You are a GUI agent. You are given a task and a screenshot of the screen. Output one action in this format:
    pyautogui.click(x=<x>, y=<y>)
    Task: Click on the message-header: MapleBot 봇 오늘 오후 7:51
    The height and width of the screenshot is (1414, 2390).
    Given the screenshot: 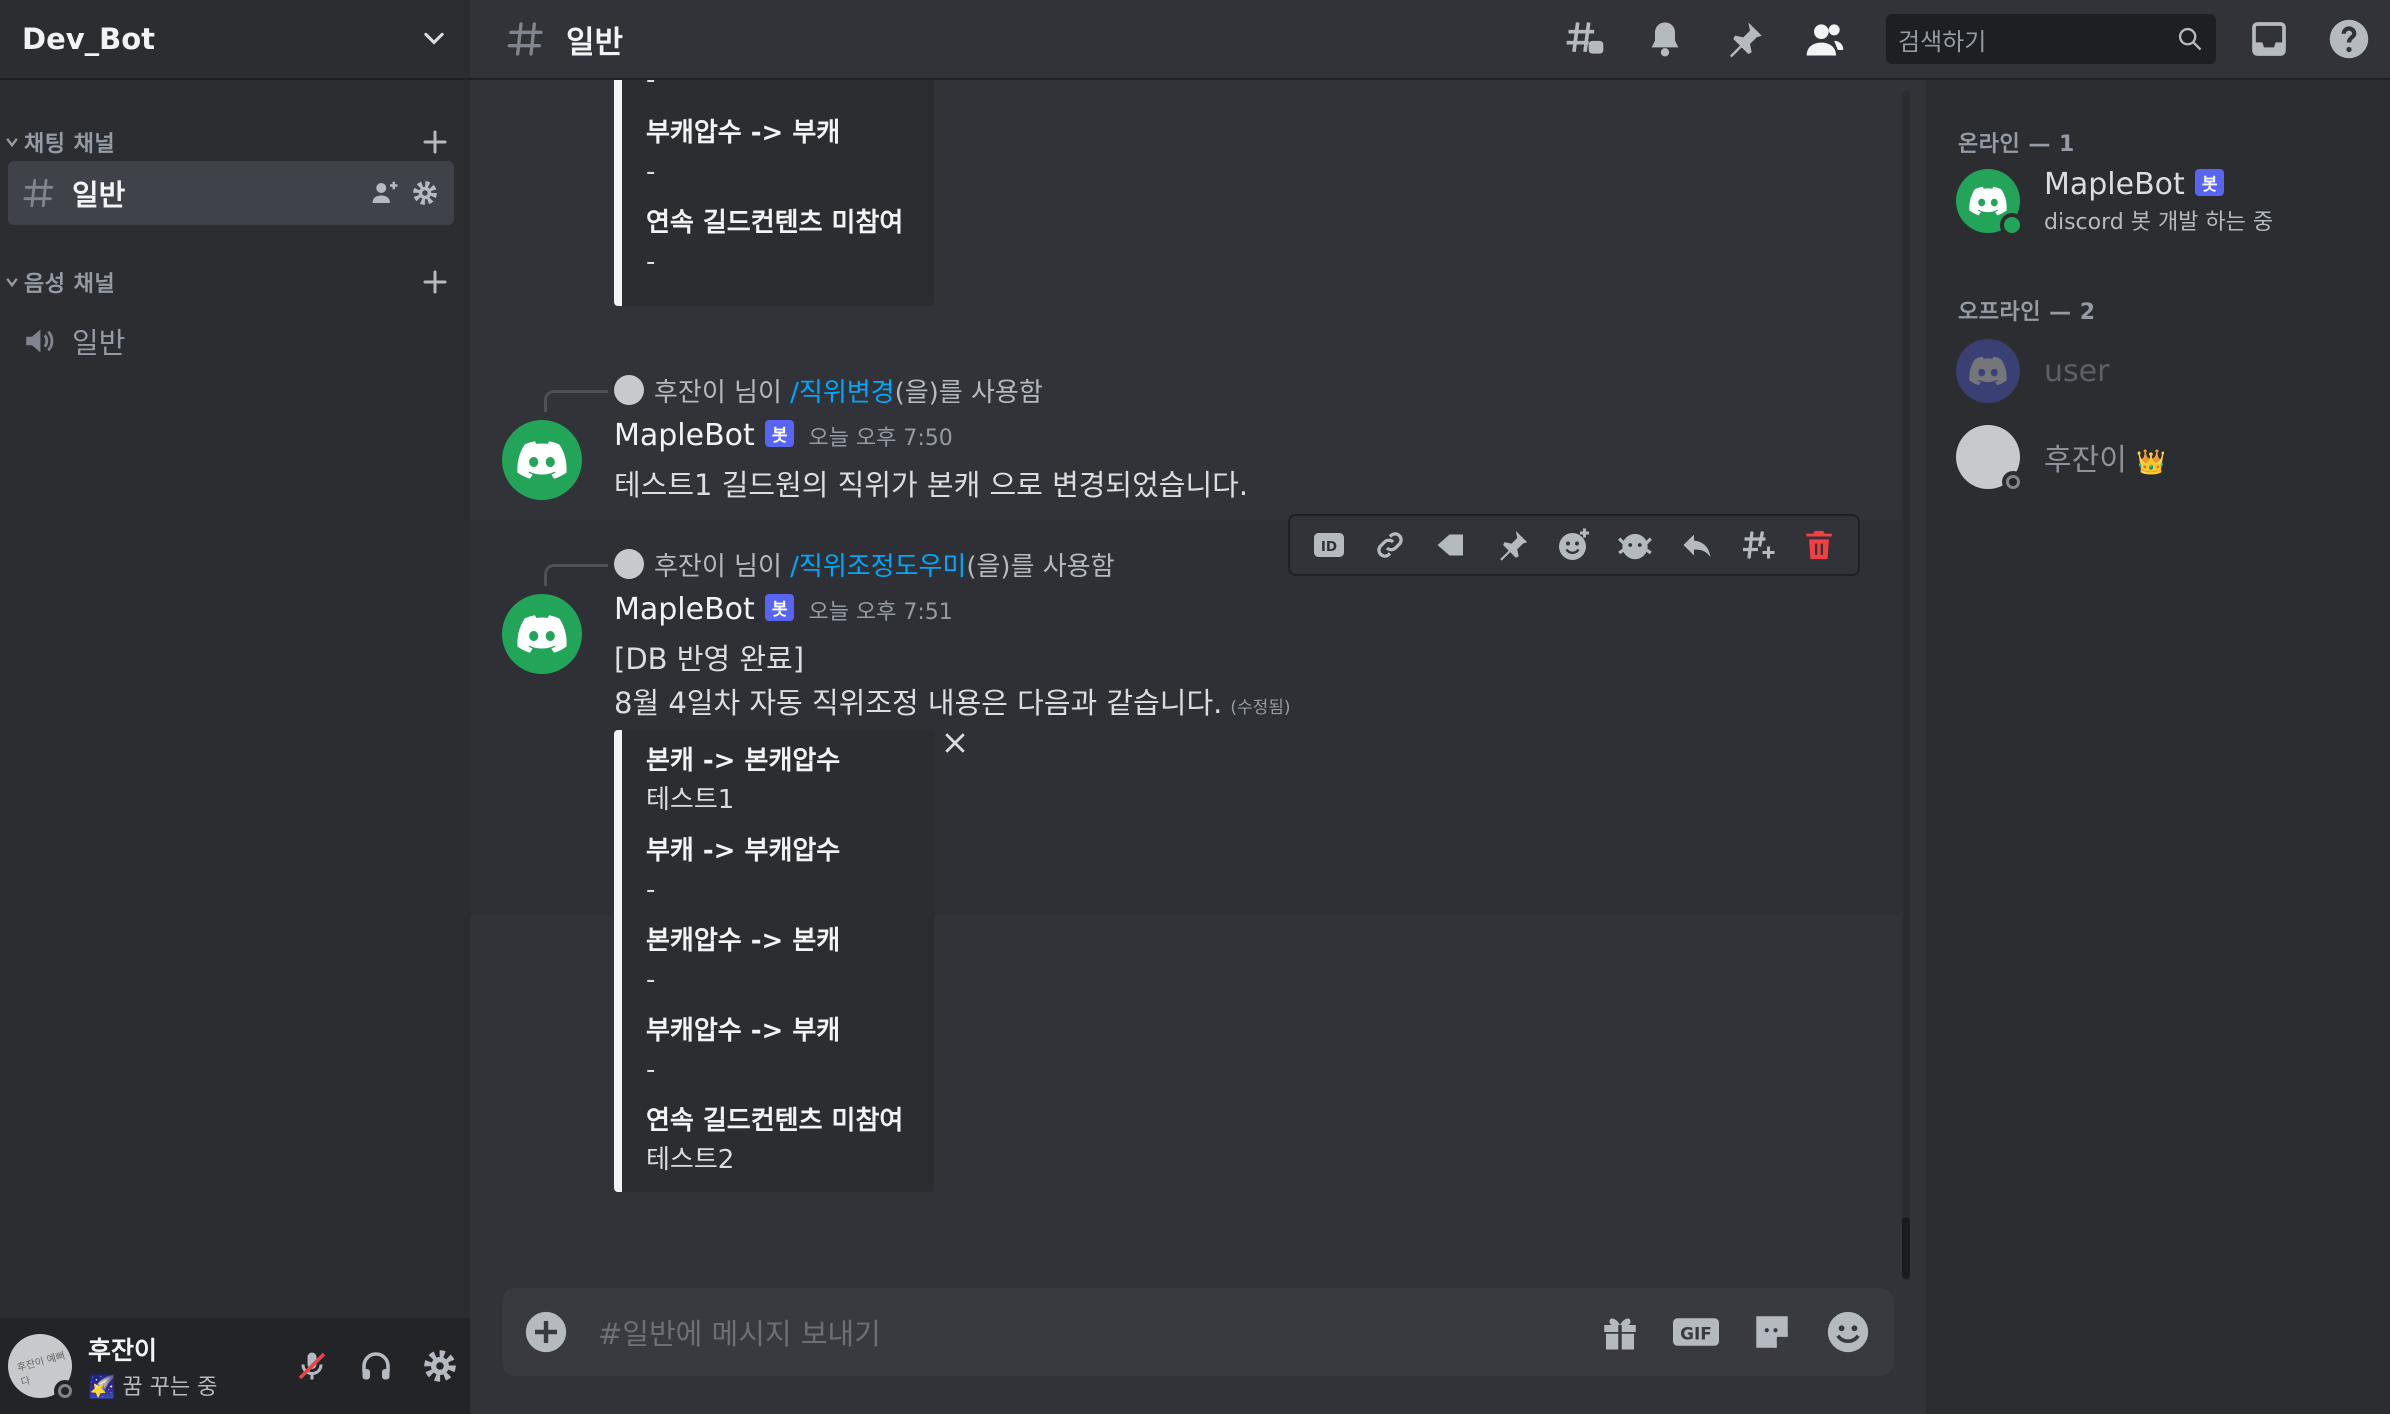 What is the action you would take?
    pyautogui.click(x=783, y=609)
    